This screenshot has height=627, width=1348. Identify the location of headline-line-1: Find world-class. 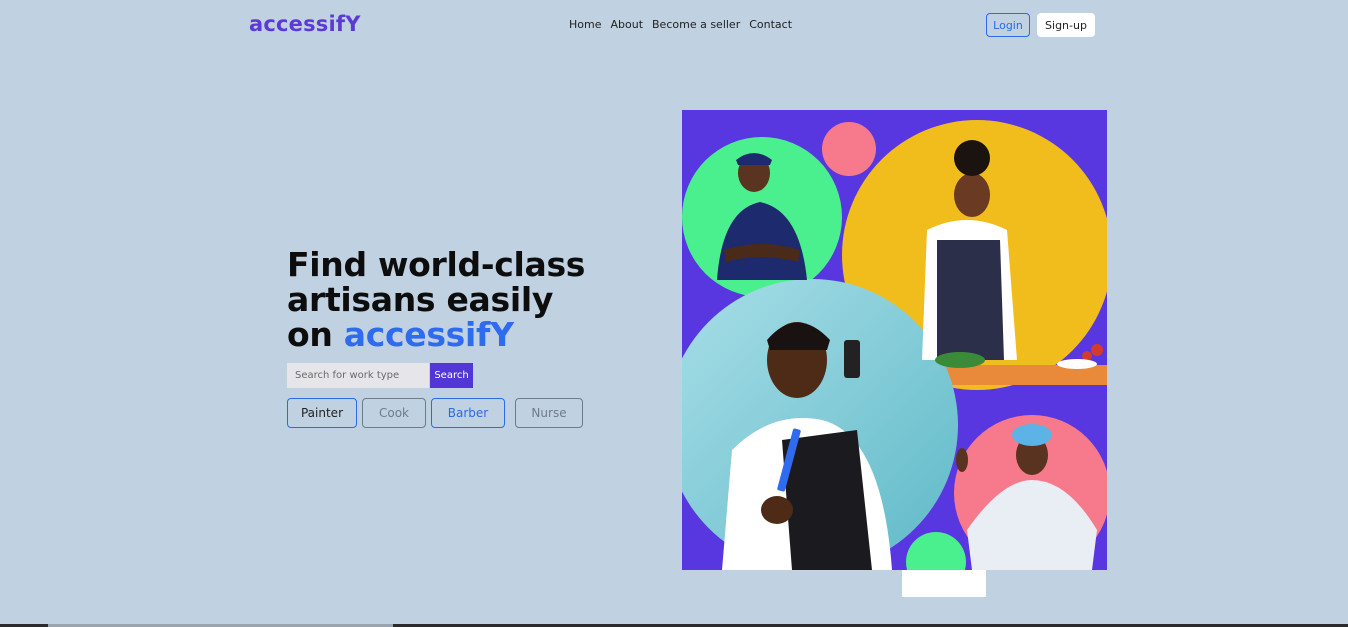
(436, 264).